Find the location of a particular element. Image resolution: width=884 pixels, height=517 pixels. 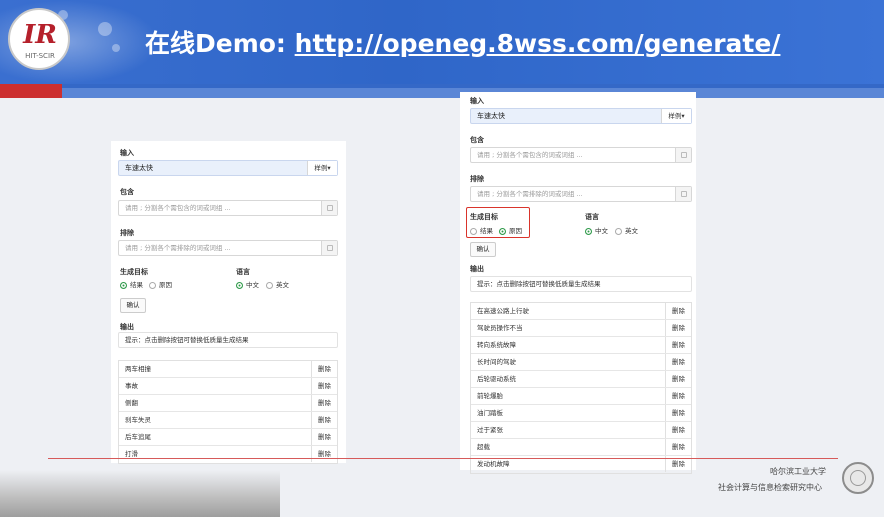

demo-url-link: http://openeg.8wss.com/generate/ is located at coordinates (538, 43).